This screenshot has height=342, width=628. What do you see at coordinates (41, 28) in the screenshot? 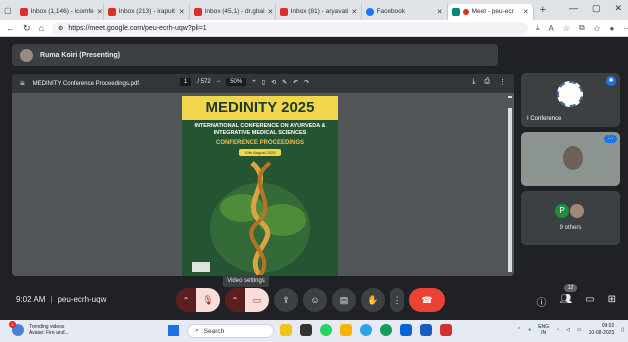
I see `home-icon: ⌂` at bounding box center [41, 28].